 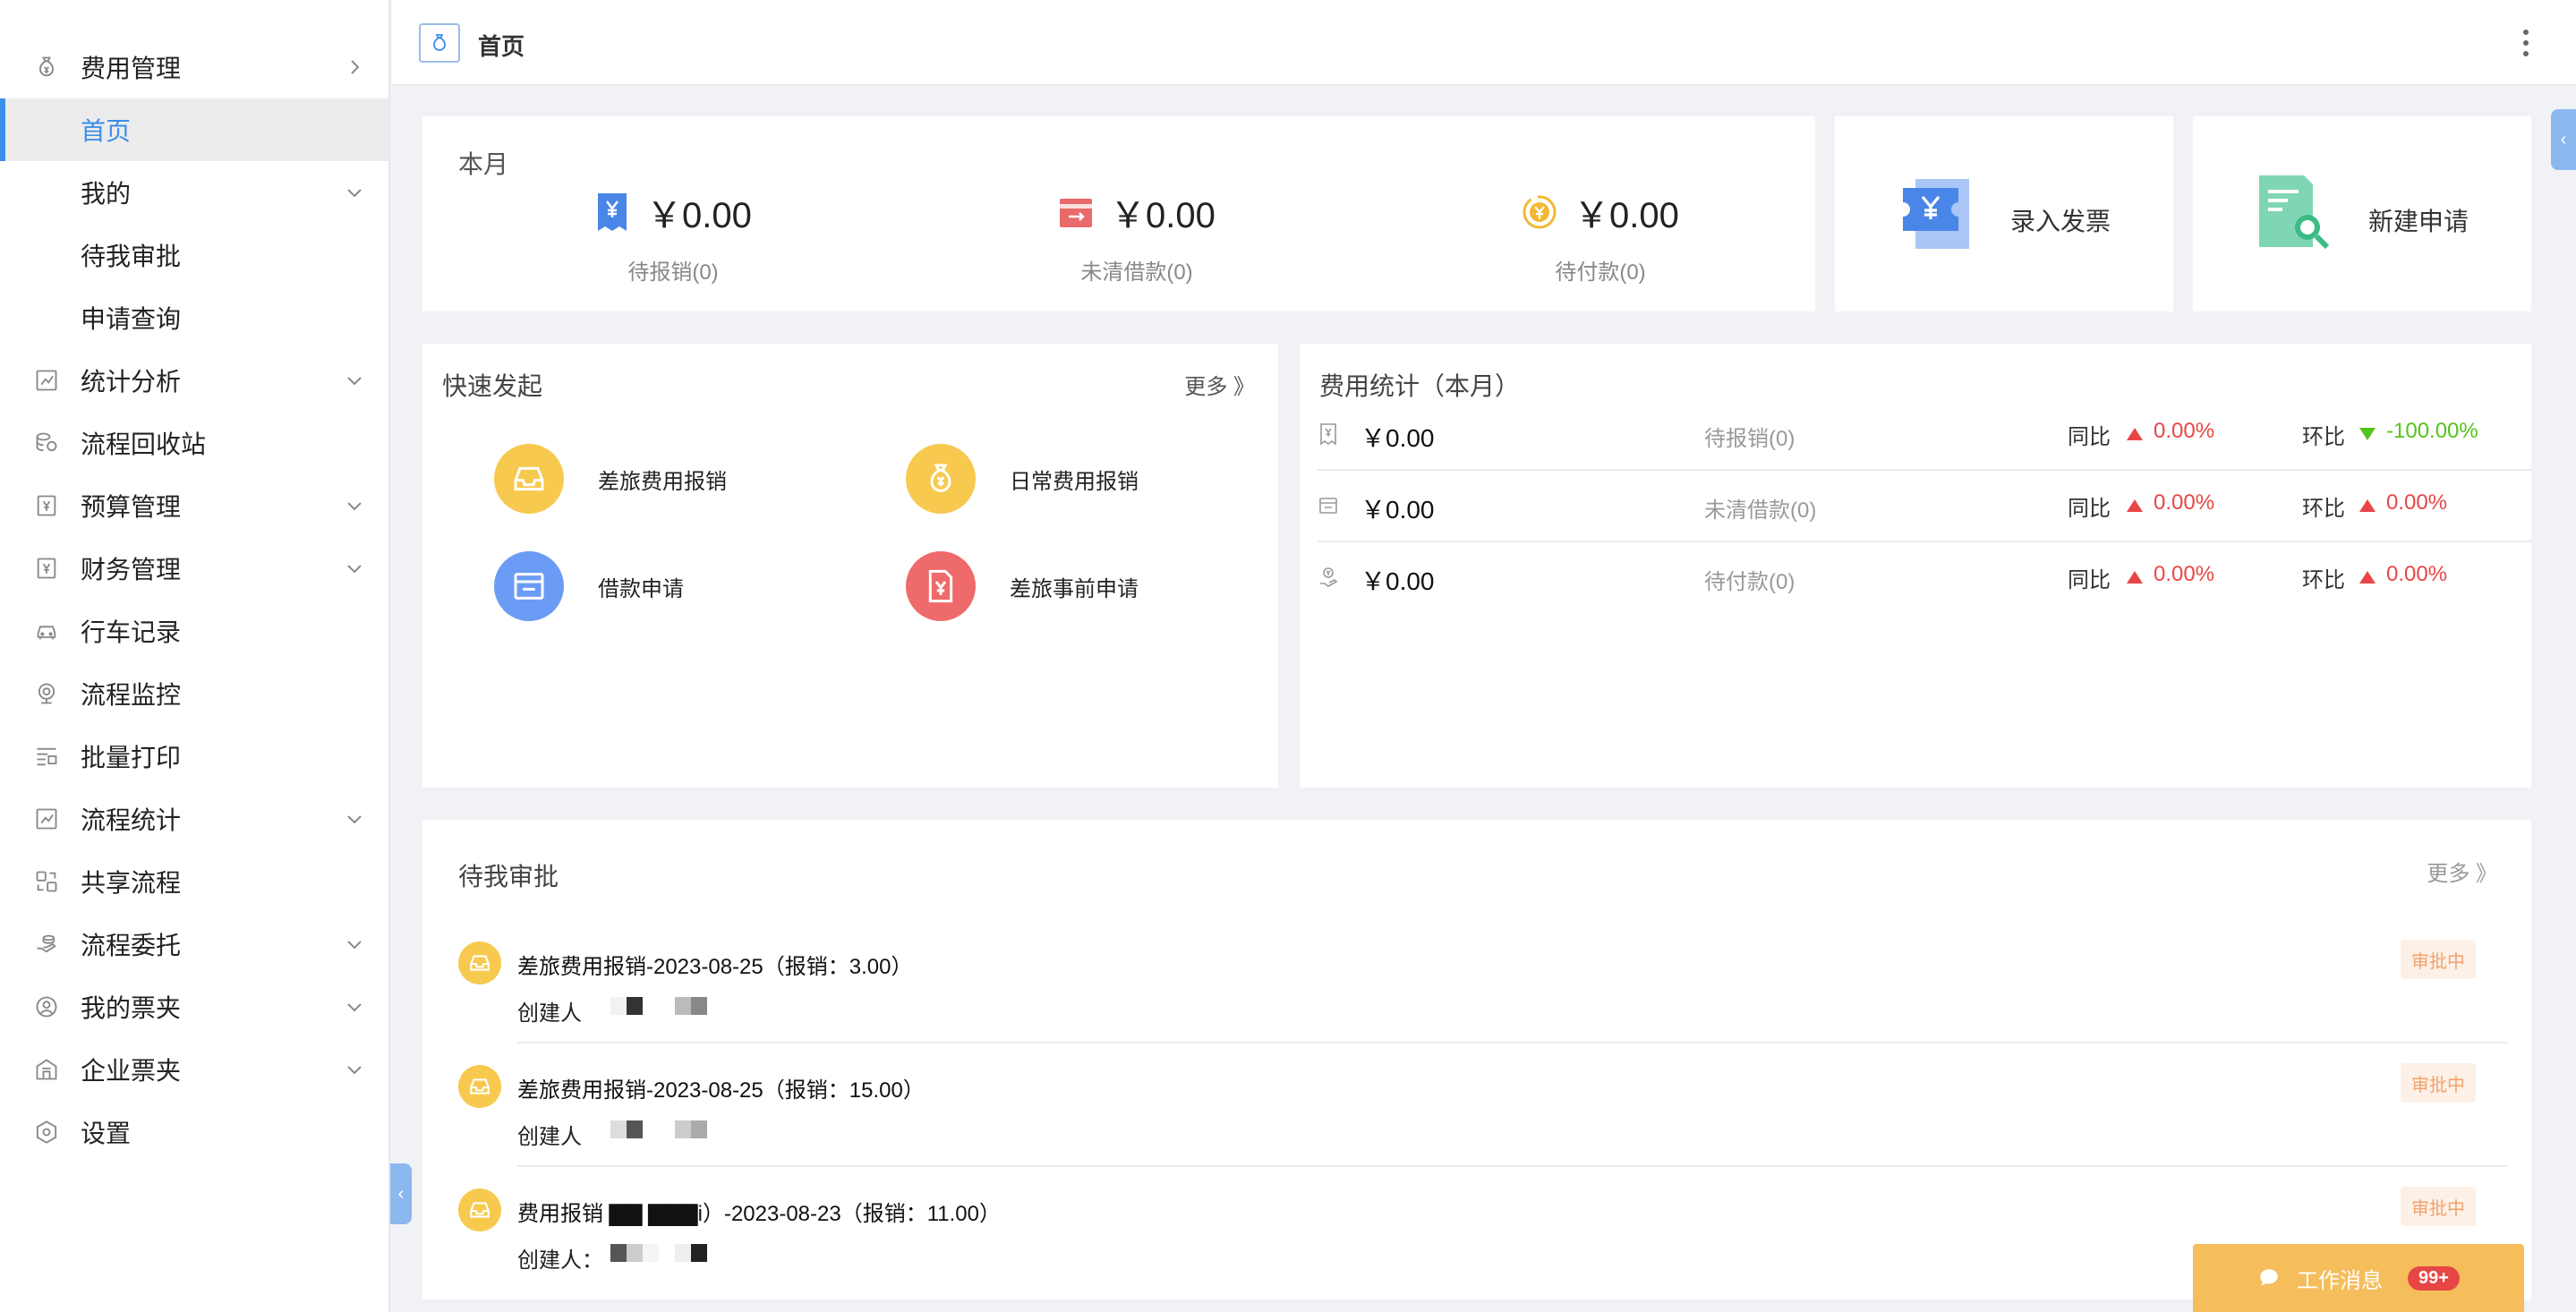 I want to click on work-message-button: 工作消息 99+, so click(x=2358, y=1278).